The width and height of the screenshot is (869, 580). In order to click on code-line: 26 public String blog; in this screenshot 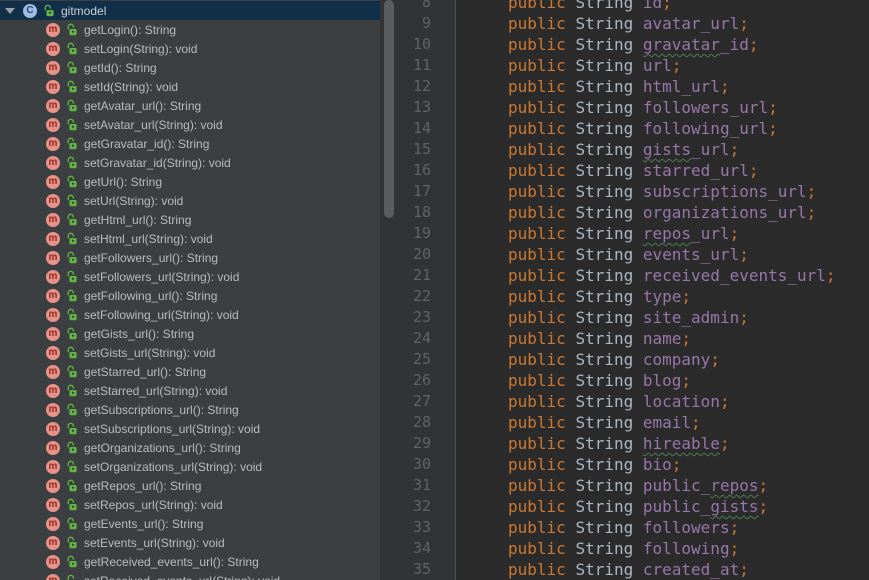, I will do `click(633, 380)`.